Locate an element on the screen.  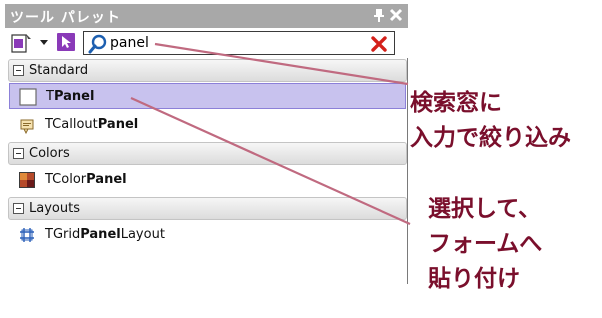
callout-panel-icon is located at coordinates (27, 127).